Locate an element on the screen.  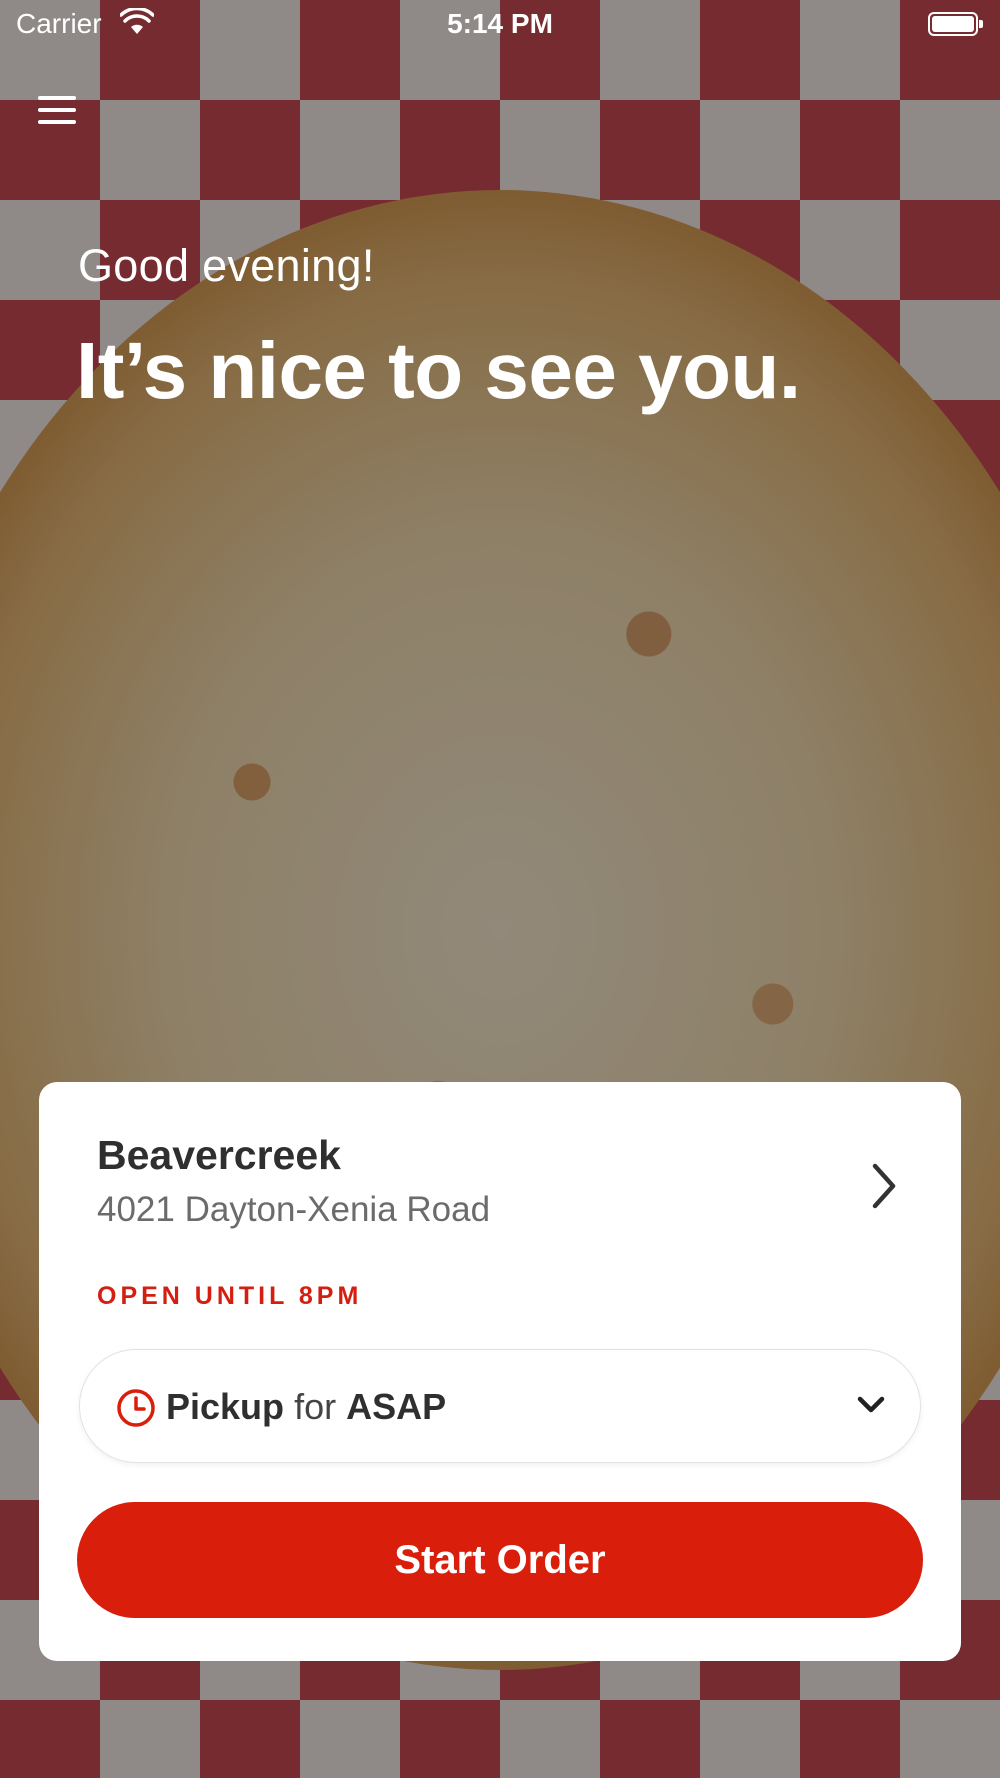
clock-icon is located at coordinates (136, 1408).